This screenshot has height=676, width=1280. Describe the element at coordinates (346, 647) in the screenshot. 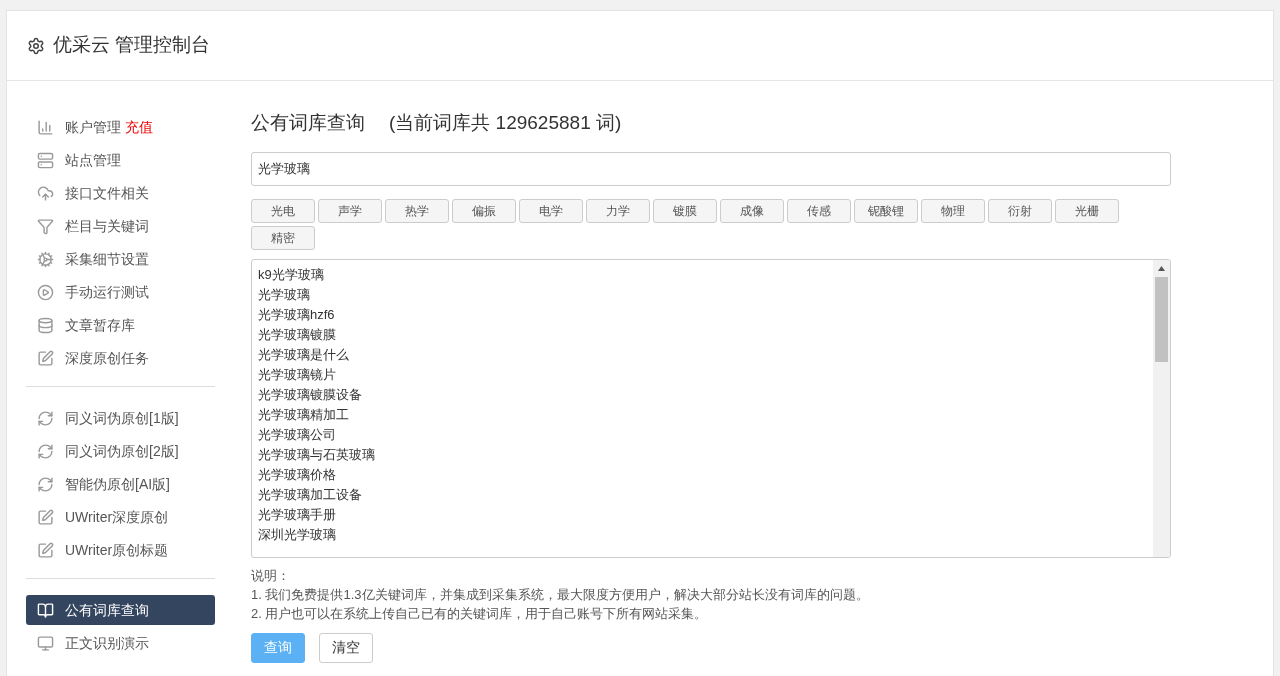

I see `clear-button: 清空` at that location.